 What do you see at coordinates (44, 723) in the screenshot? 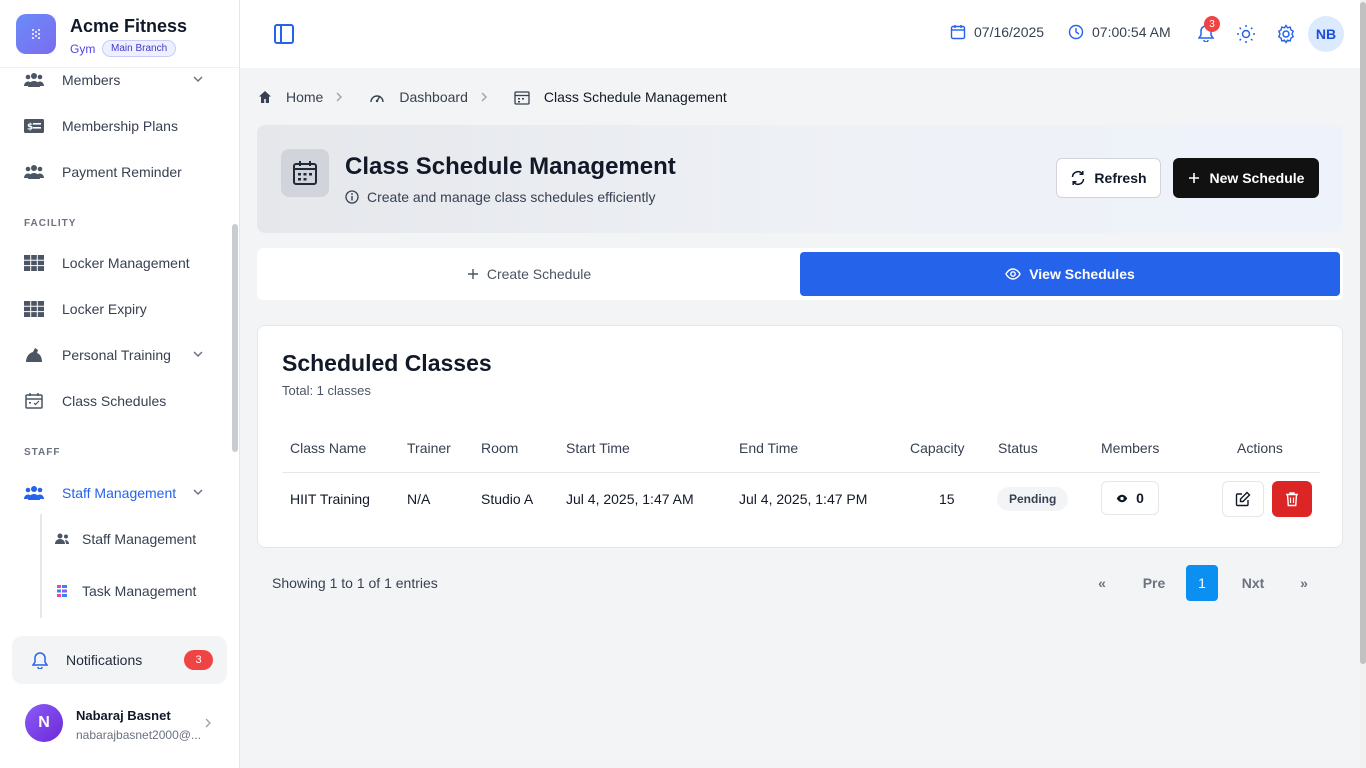
I see `avatar: N` at bounding box center [44, 723].